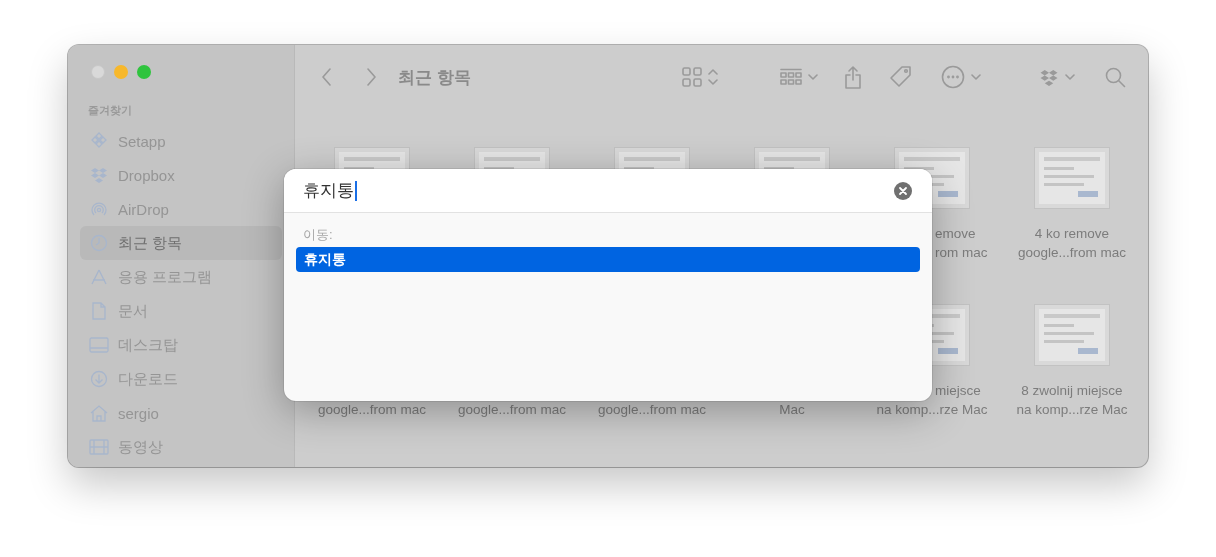 This screenshot has height=557, width=1216. What do you see at coordinates (1072, 234) in the screenshot?
I see `file-name: 4 ko remove` at bounding box center [1072, 234].